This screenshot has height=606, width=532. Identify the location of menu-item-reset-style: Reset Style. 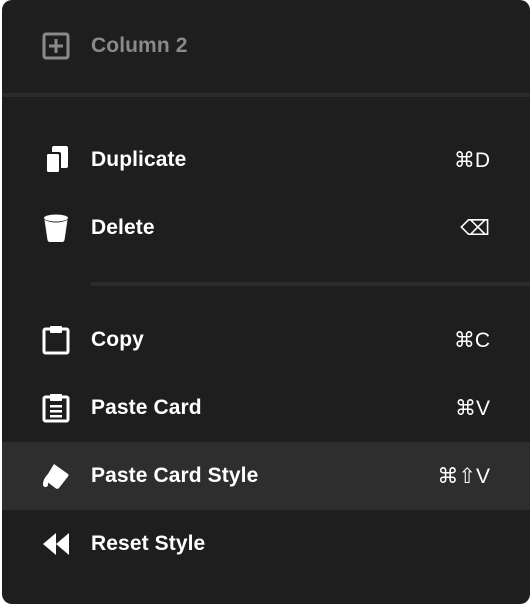
(266, 544).